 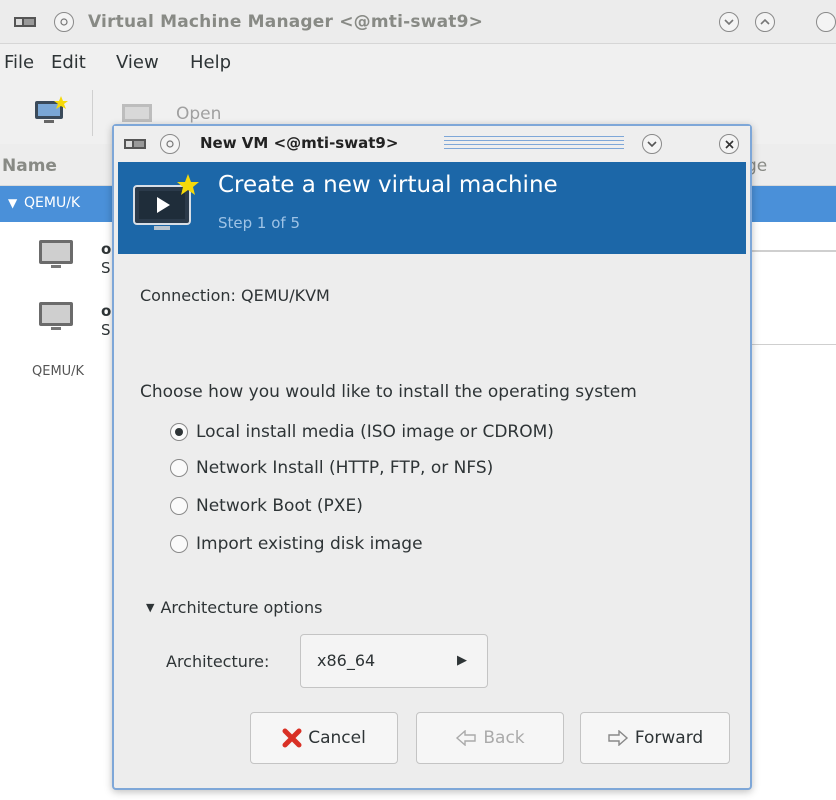 What do you see at coordinates (286, 22) in the screenshot?
I see `main-window-title: Virtual Machine Manager <@mti-swat9>` at bounding box center [286, 22].